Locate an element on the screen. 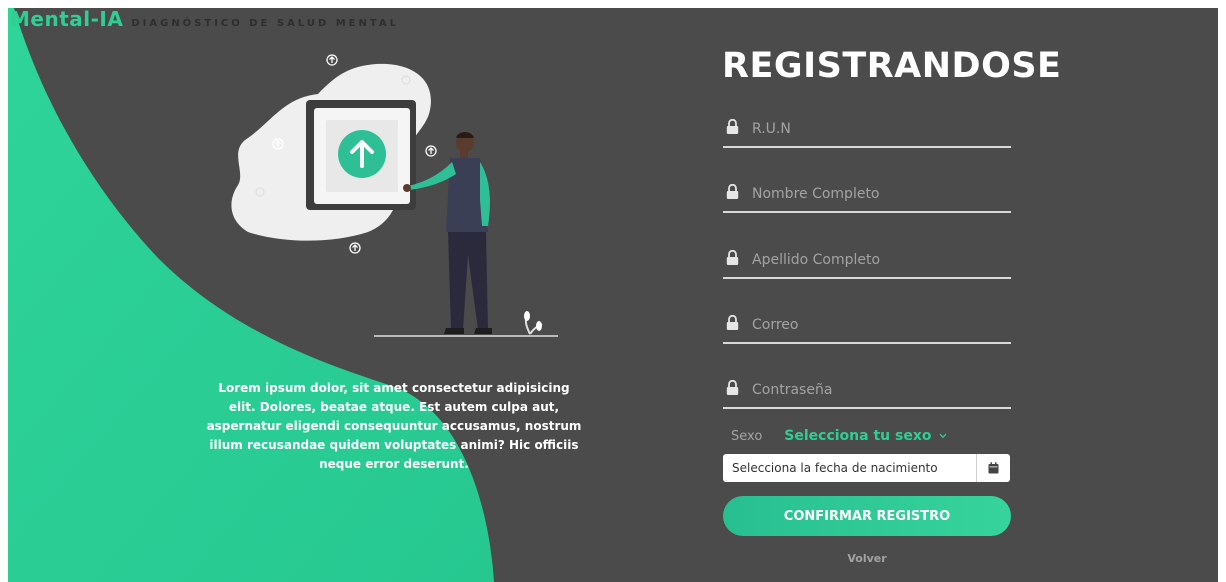 This screenshot has height=582, width=1226. full-name-field is located at coordinates (867, 197).